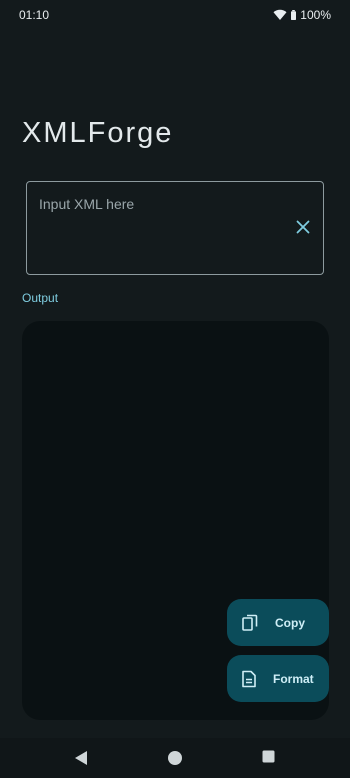 This screenshot has width=350, height=778. Describe the element at coordinates (294, 15) in the screenshot. I see `battery-icon` at that location.